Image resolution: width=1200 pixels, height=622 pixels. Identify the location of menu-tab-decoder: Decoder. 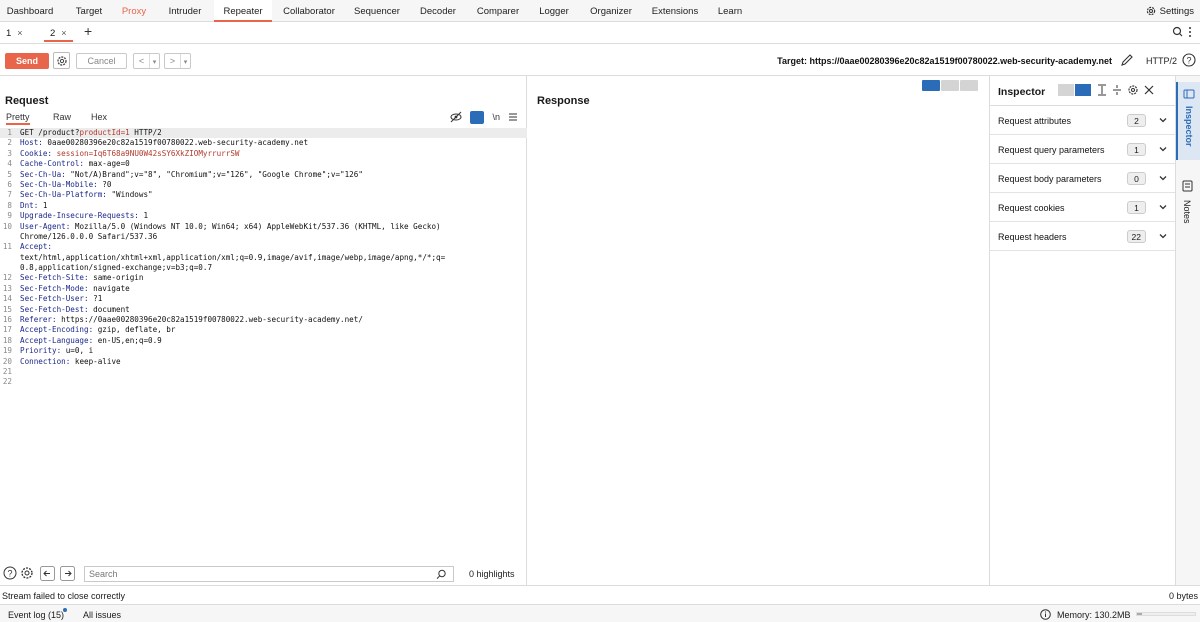
(438, 11).